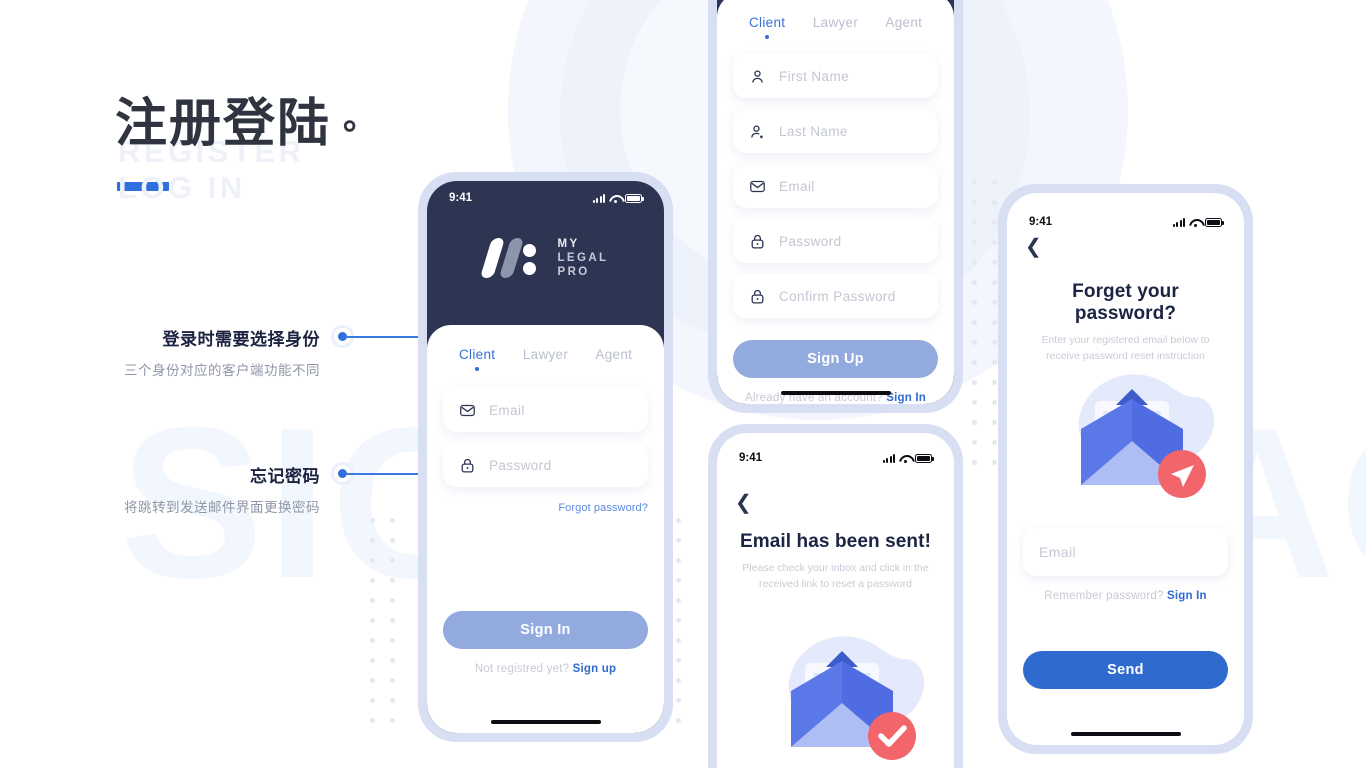 This screenshot has width=1366, height=768. I want to click on tab-client: Client, so click(477, 354).